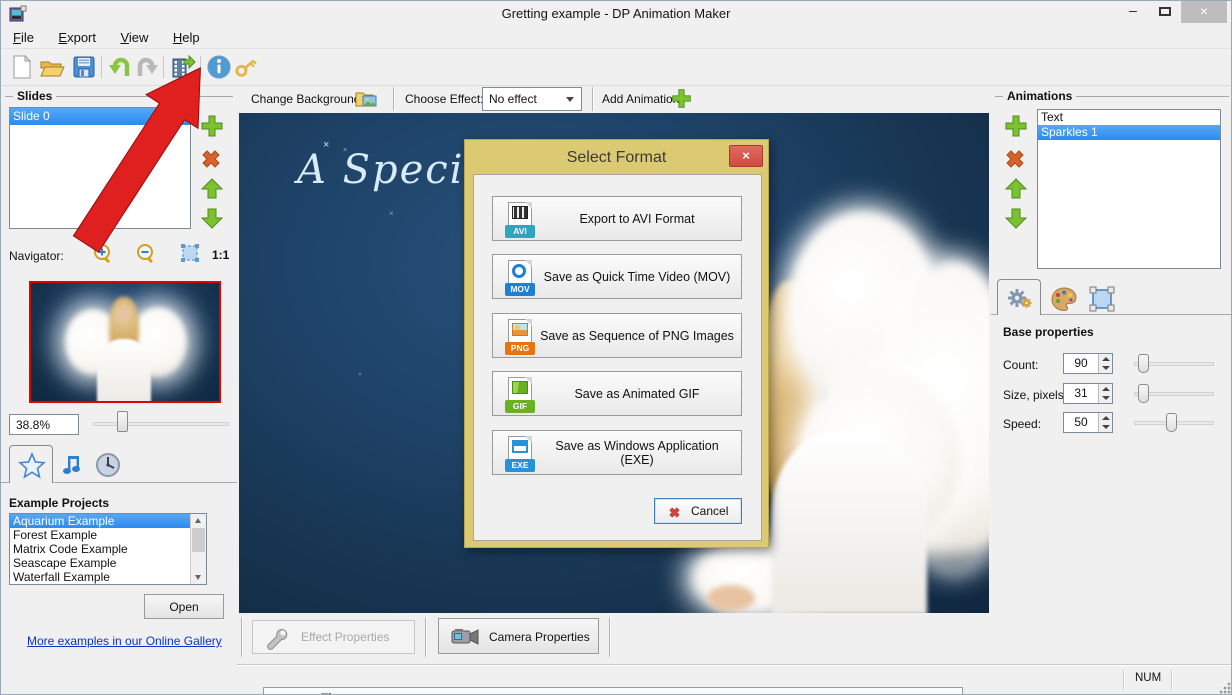 The image size is (1232, 695). What do you see at coordinates (520, 220) in the screenshot?
I see `avi-file-icon: AVI` at bounding box center [520, 220].